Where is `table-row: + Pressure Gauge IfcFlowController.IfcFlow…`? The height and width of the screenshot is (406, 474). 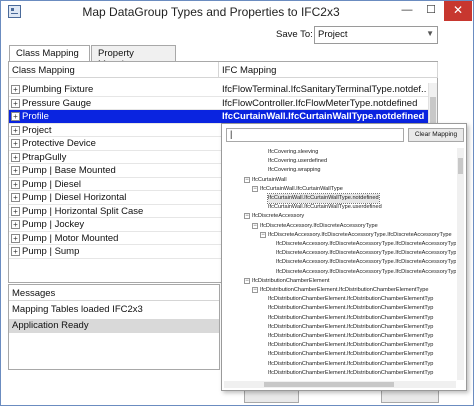
table-row: + Pressure Gauge IfcFlowController.IfcFlow… is located at coordinates (219, 103).